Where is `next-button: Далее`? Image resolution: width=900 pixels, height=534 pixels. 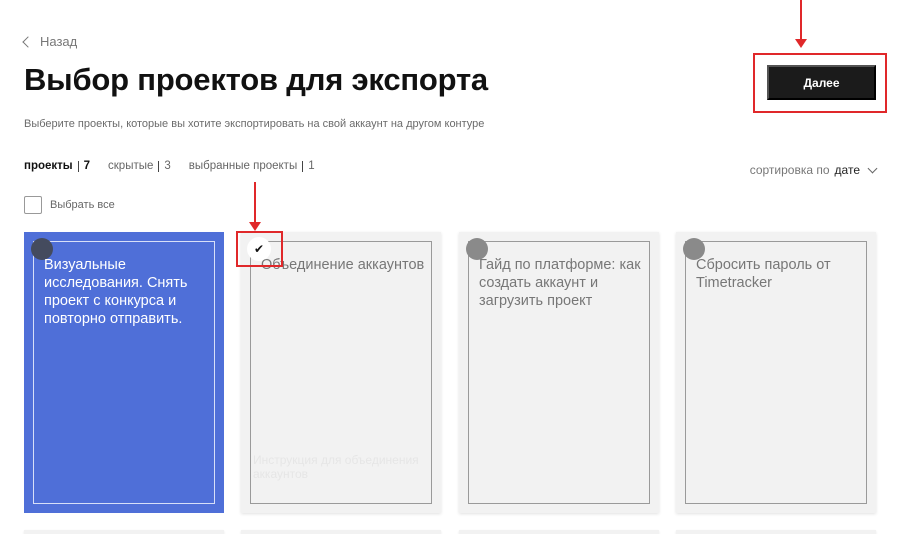 next-button: Далее is located at coordinates (821, 82).